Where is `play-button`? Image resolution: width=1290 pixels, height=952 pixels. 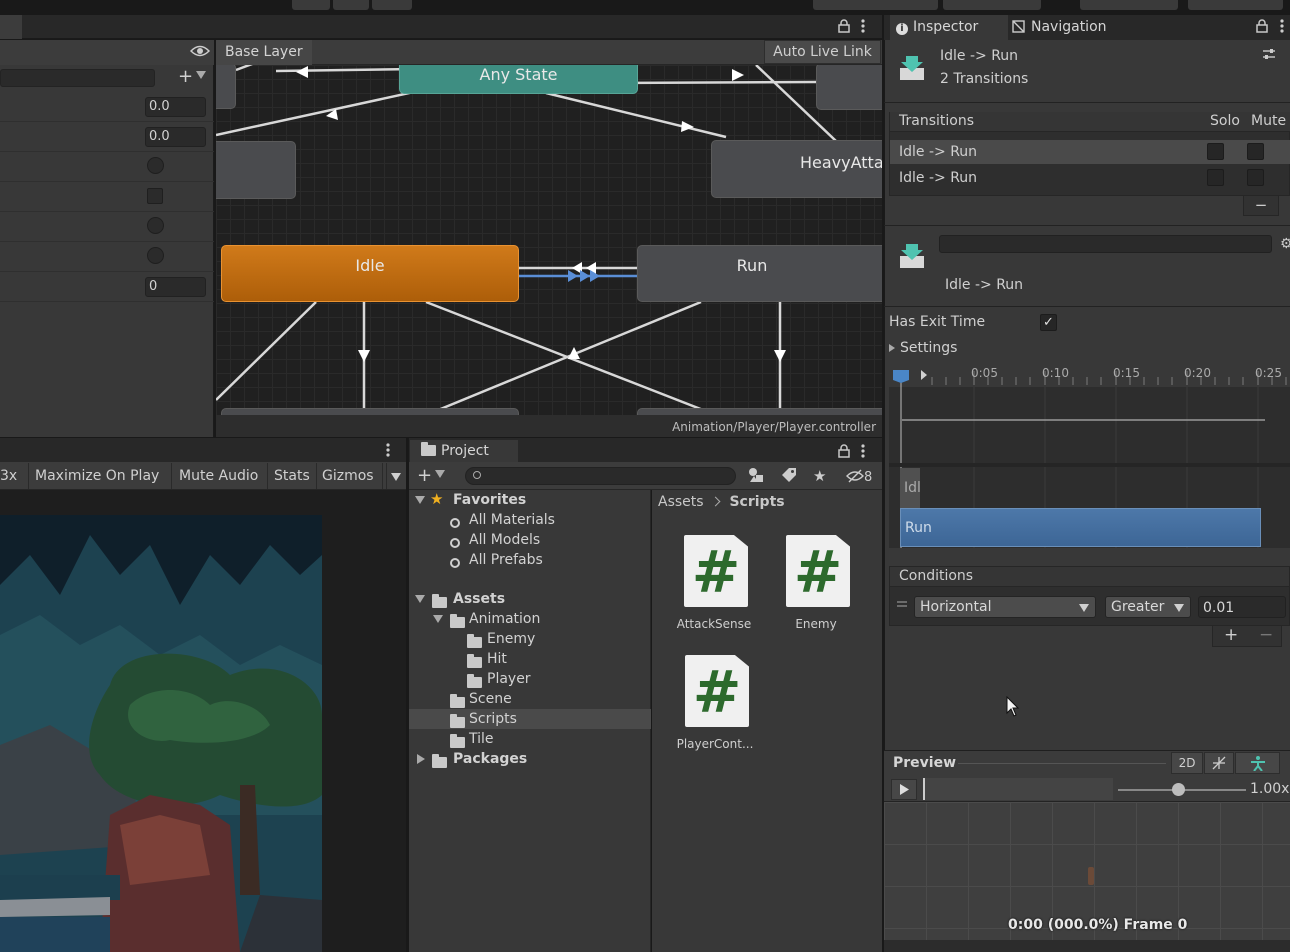 play-button is located at coordinates (311, 5).